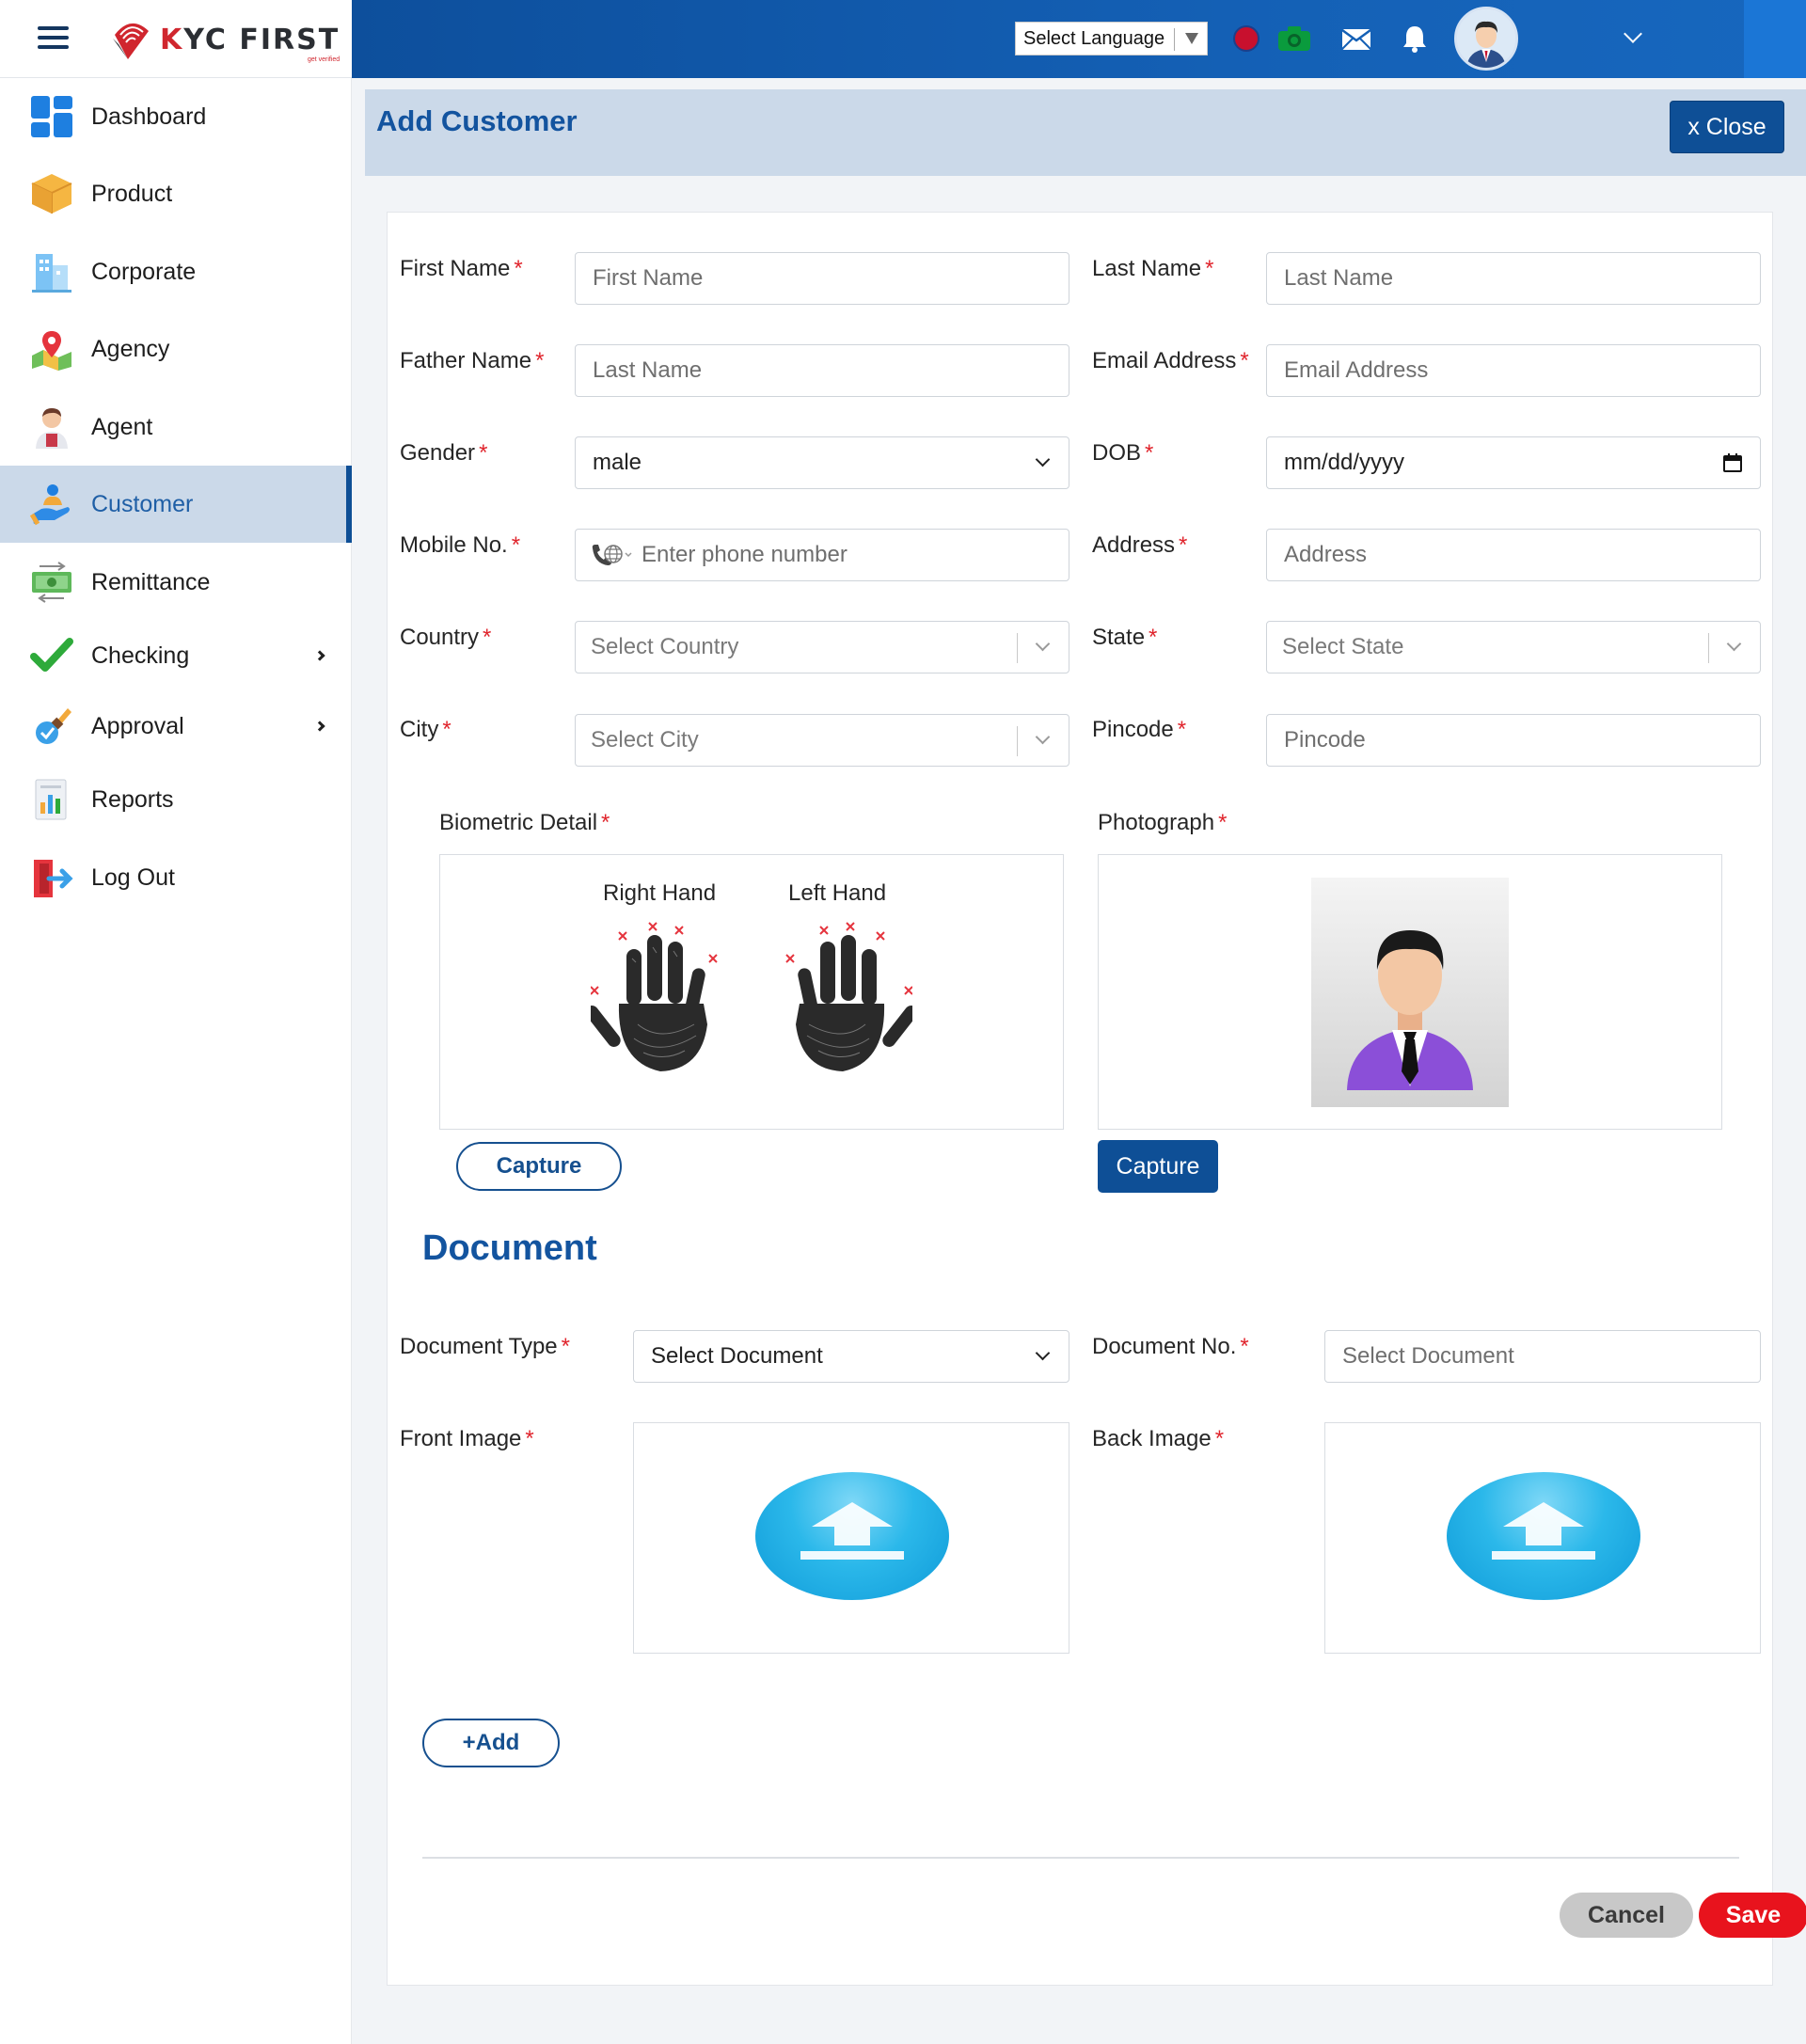 This screenshot has width=1806, height=2044. What do you see at coordinates (176, 349) in the screenshot?
I see `sidebar-item-agency: Agency` at bounding box center [176, 349].